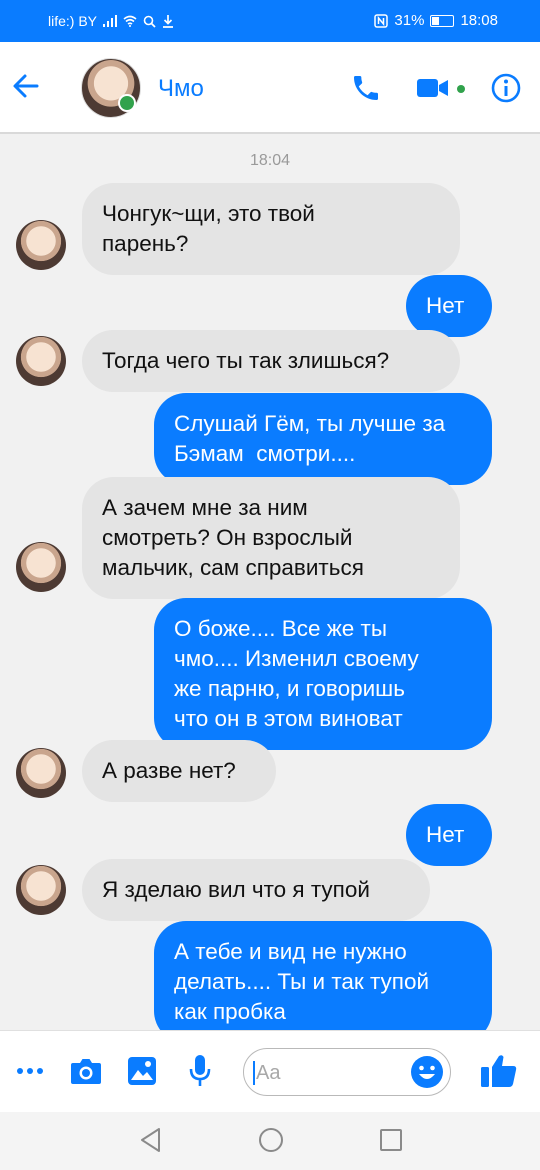 The width and height of the screenshot is (540, 1170). I want to click on system-nav-bar, so click(270, 1141).